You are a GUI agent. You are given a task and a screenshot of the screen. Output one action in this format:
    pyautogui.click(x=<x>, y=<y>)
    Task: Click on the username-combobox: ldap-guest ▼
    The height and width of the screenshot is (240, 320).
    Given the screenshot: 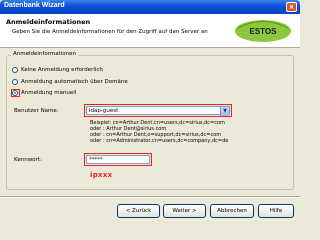 What is the action you would take?
    pyautogui.click(x=158, y=111)
    